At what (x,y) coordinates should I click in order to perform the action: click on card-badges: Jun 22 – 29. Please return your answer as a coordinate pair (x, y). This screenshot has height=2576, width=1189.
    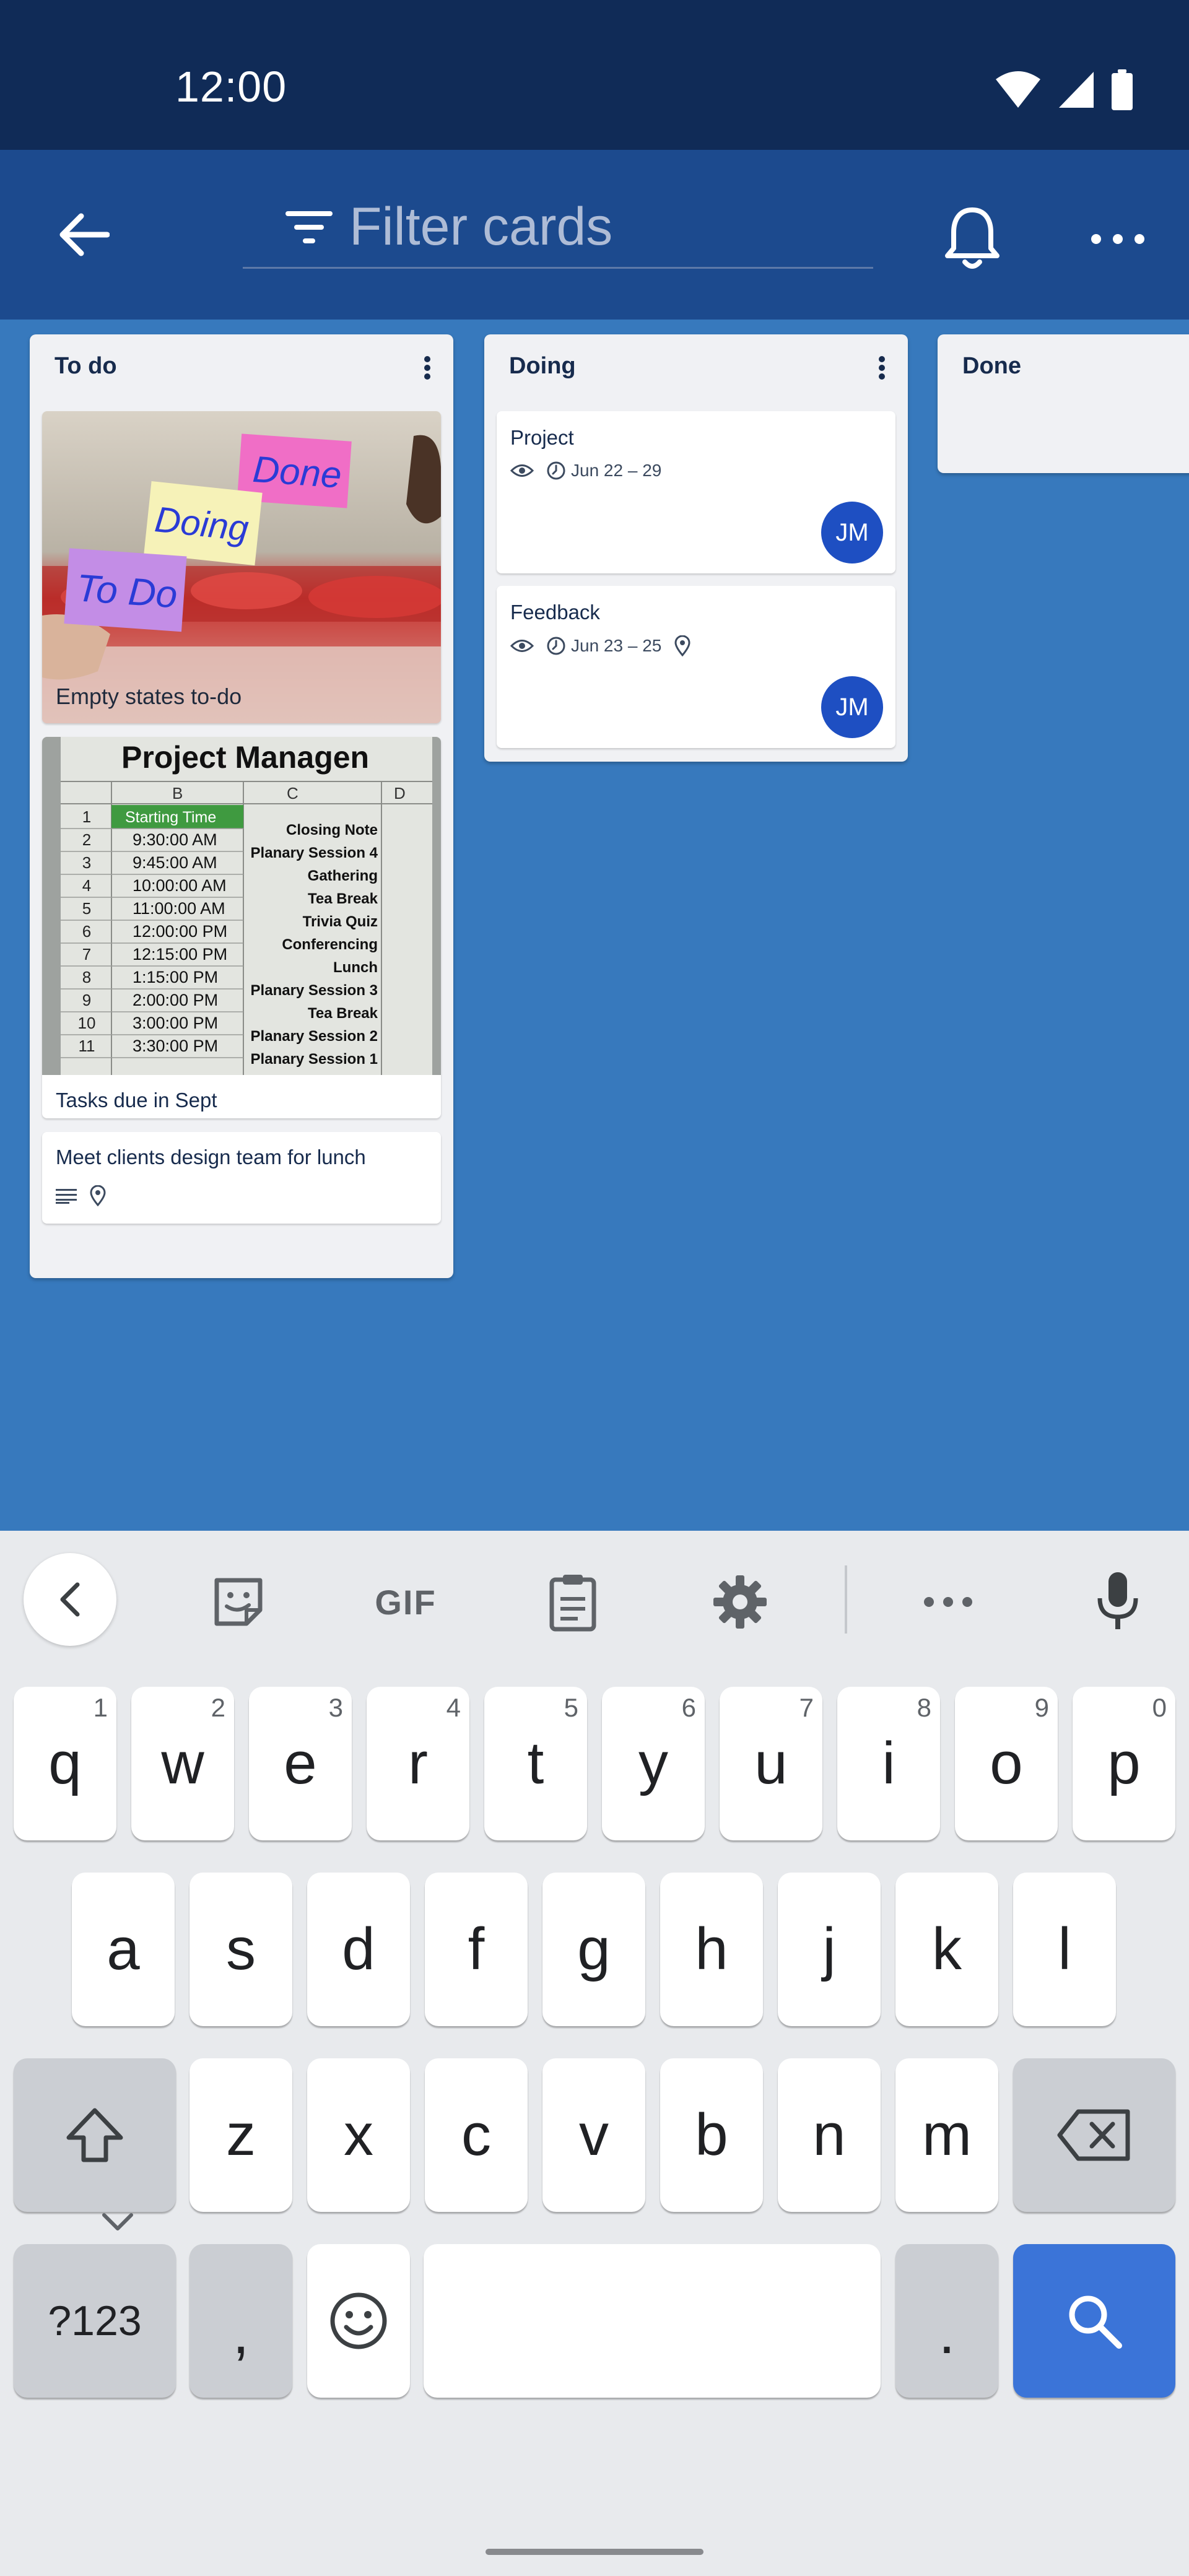
    Looking at the image, I should click on (585, 471).